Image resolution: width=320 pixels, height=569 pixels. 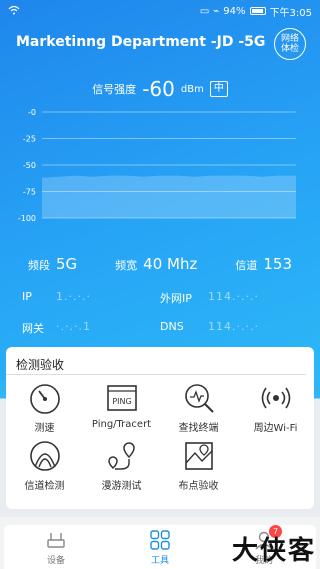 What do you see at coordinates (234, 11) in the screenshot?
I see `battery-percent: 94%` at bounding box center [234, 11].